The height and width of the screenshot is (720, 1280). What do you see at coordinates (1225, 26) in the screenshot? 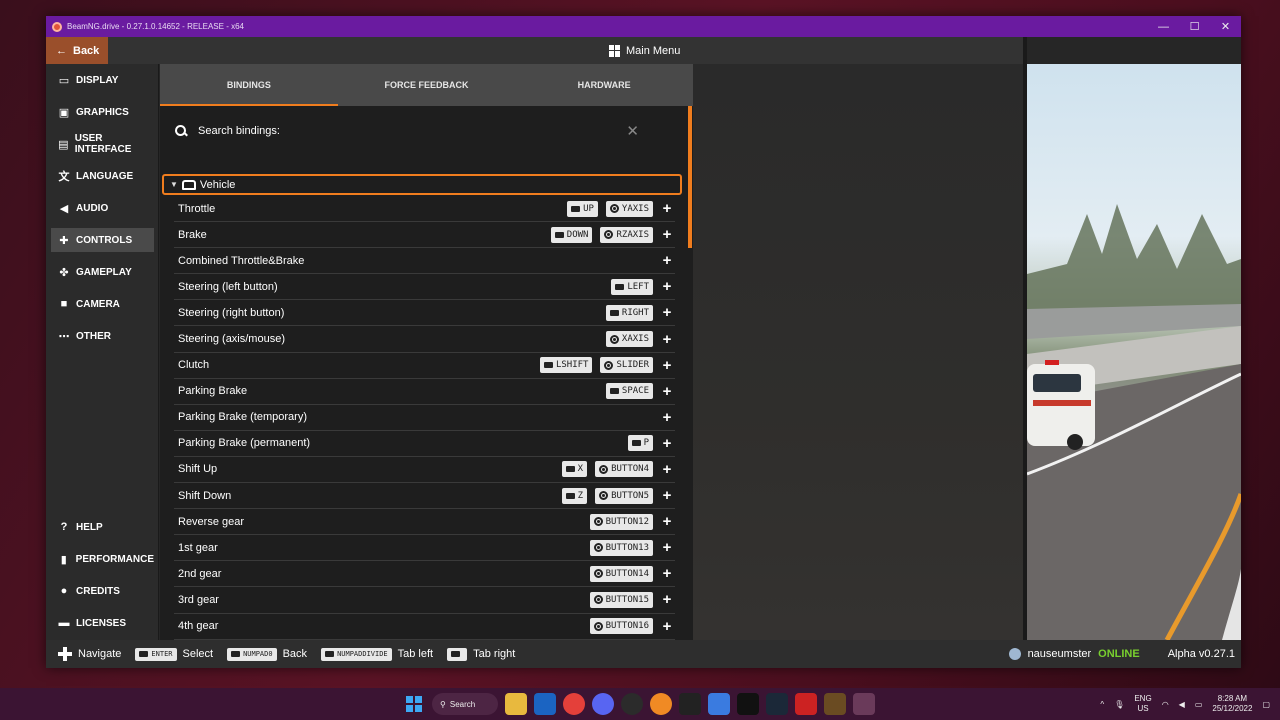
I see `close-button: ✕` at bounding box center [1225, 26].